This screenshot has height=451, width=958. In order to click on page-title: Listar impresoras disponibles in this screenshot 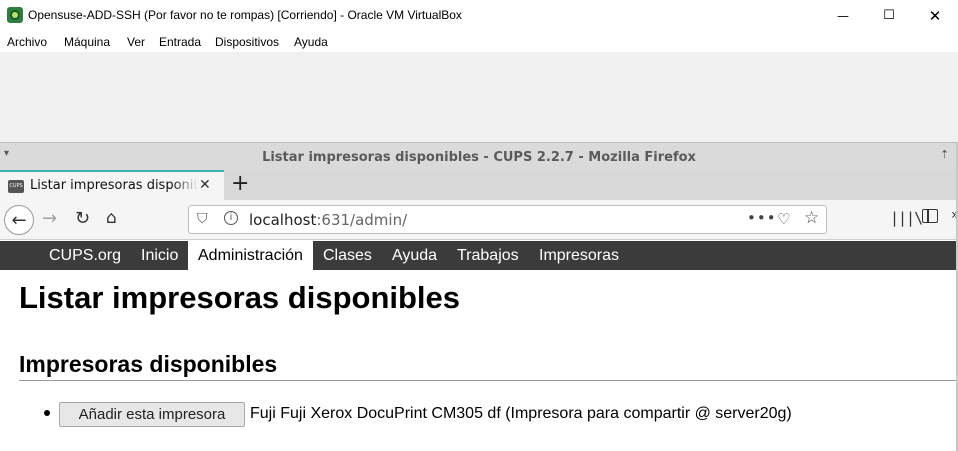, I will do `click(240, 297)`.